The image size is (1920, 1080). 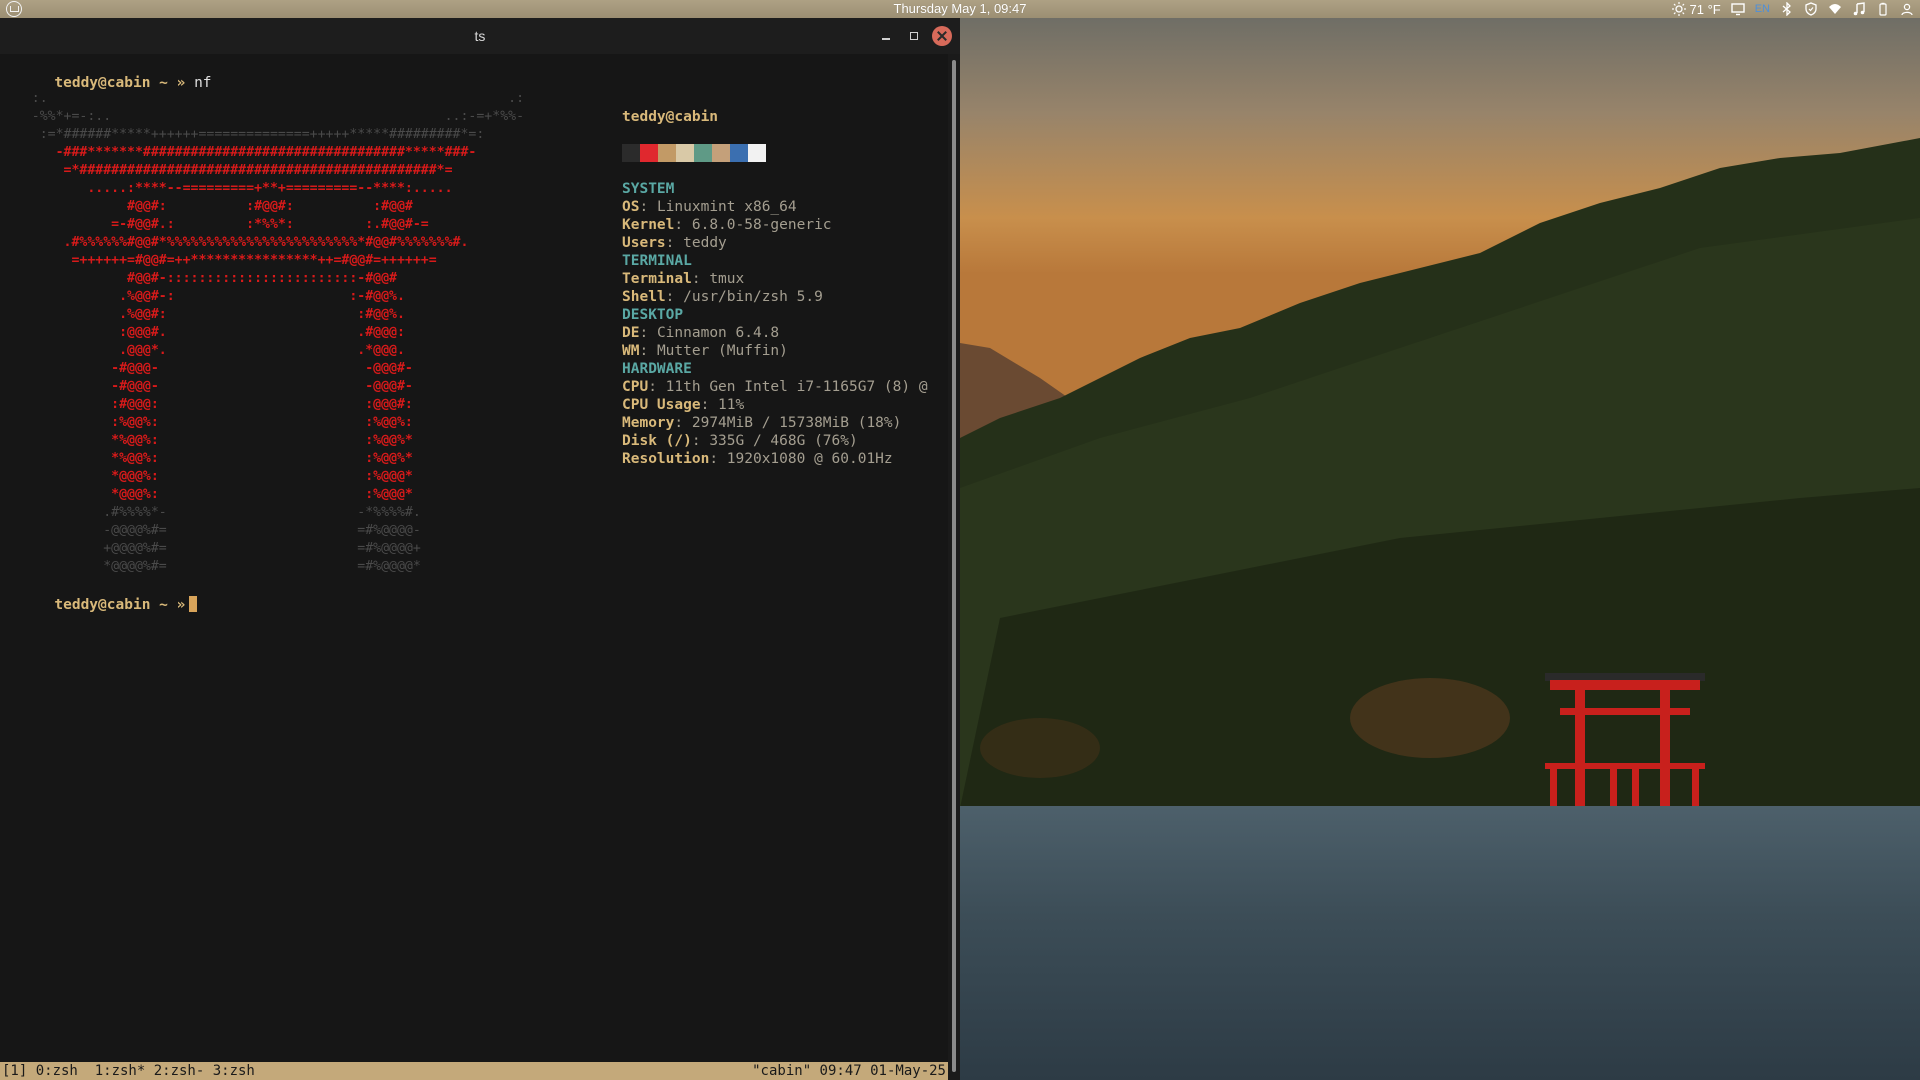 What do you see at coordinates (666, 459) in the screenshot?
I see `fetch-info-key: Resolution` at bounding box center [666, 459].